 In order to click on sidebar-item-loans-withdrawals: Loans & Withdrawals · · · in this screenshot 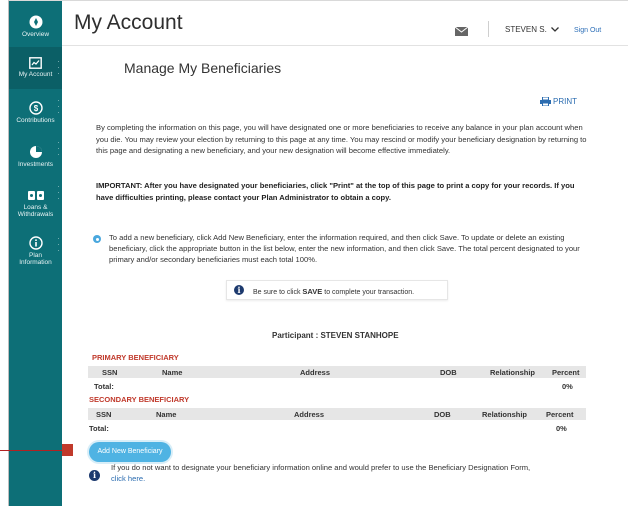, I will do `click(35, 201)`.